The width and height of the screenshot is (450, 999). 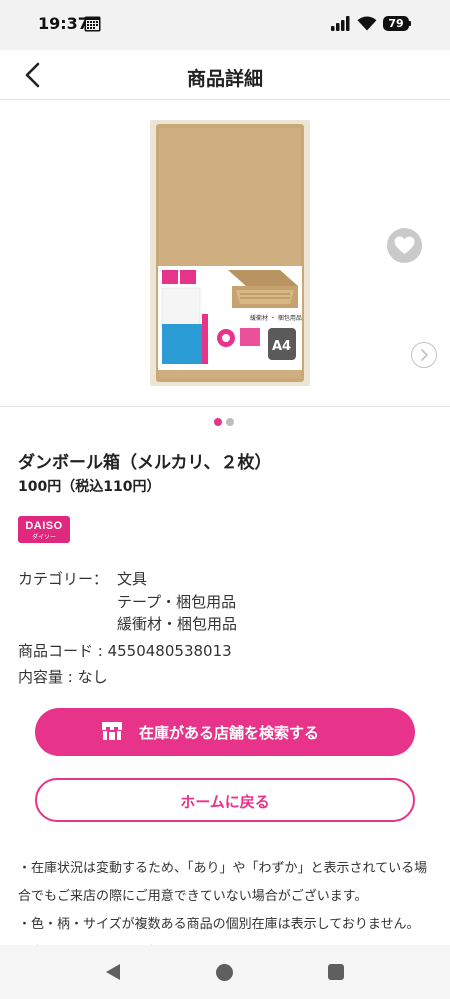 What do you see at coordinates (112, 731) in the screenshot?
I see `store-icon` at bounding box center [112, 731].